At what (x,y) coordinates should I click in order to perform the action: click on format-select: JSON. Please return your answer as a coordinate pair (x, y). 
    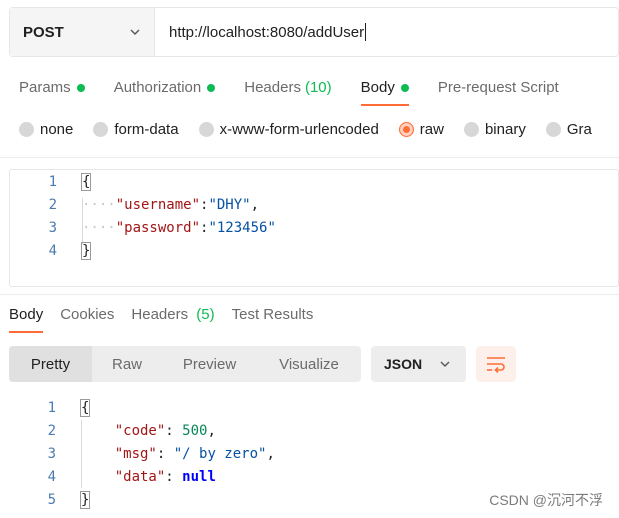
    Looking at the image, I should click on (418, 364).